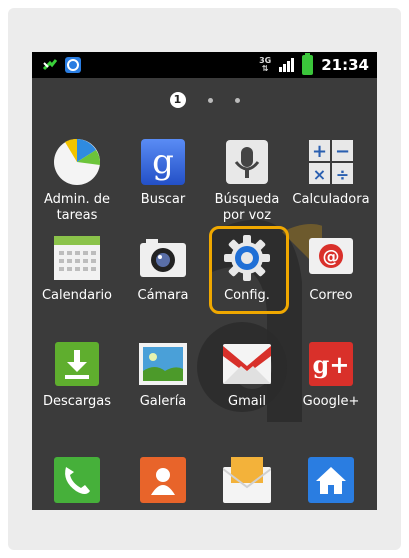  Describe the element at coordinates (331, 295) in the screenshot. I see `app-label: Correo` at that location.